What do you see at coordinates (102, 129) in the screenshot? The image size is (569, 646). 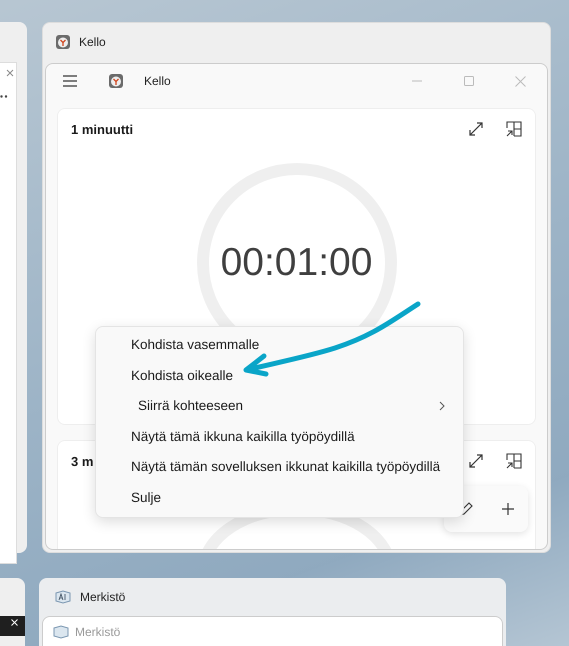 I see `timer-title: 1 minuutti` at bounding box center [102, 129].